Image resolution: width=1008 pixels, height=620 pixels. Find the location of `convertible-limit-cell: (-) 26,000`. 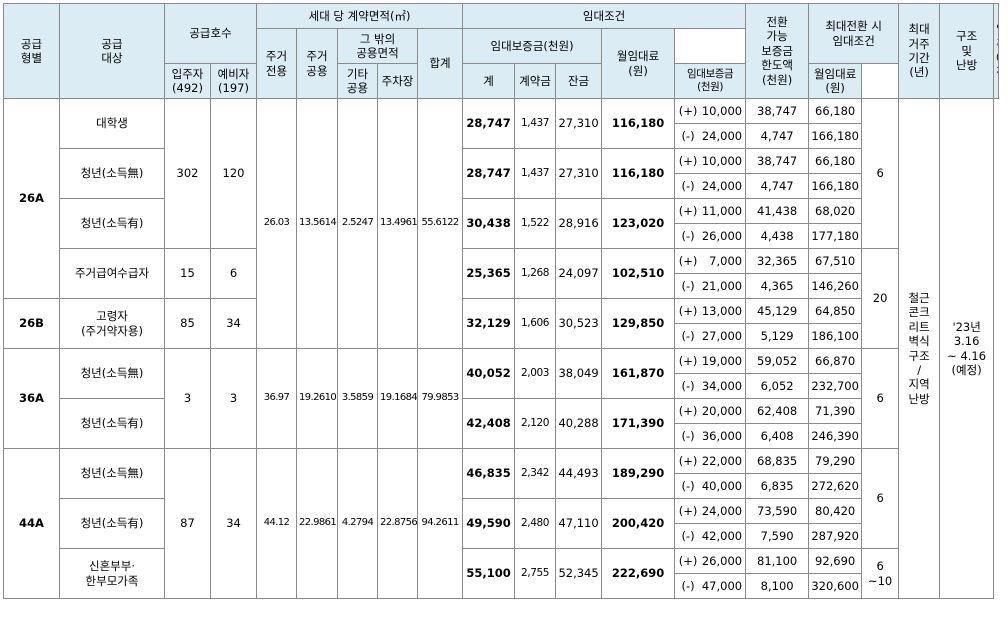

convertible-limit-cell: (-) 26,000 is located at coordinates (710, 236).